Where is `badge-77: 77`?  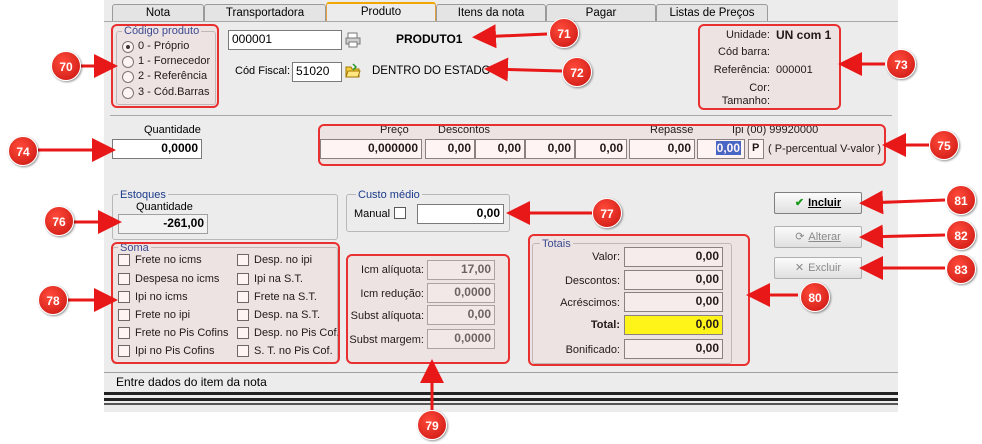 badge-77: 77 is located at coordinates (607, 213).